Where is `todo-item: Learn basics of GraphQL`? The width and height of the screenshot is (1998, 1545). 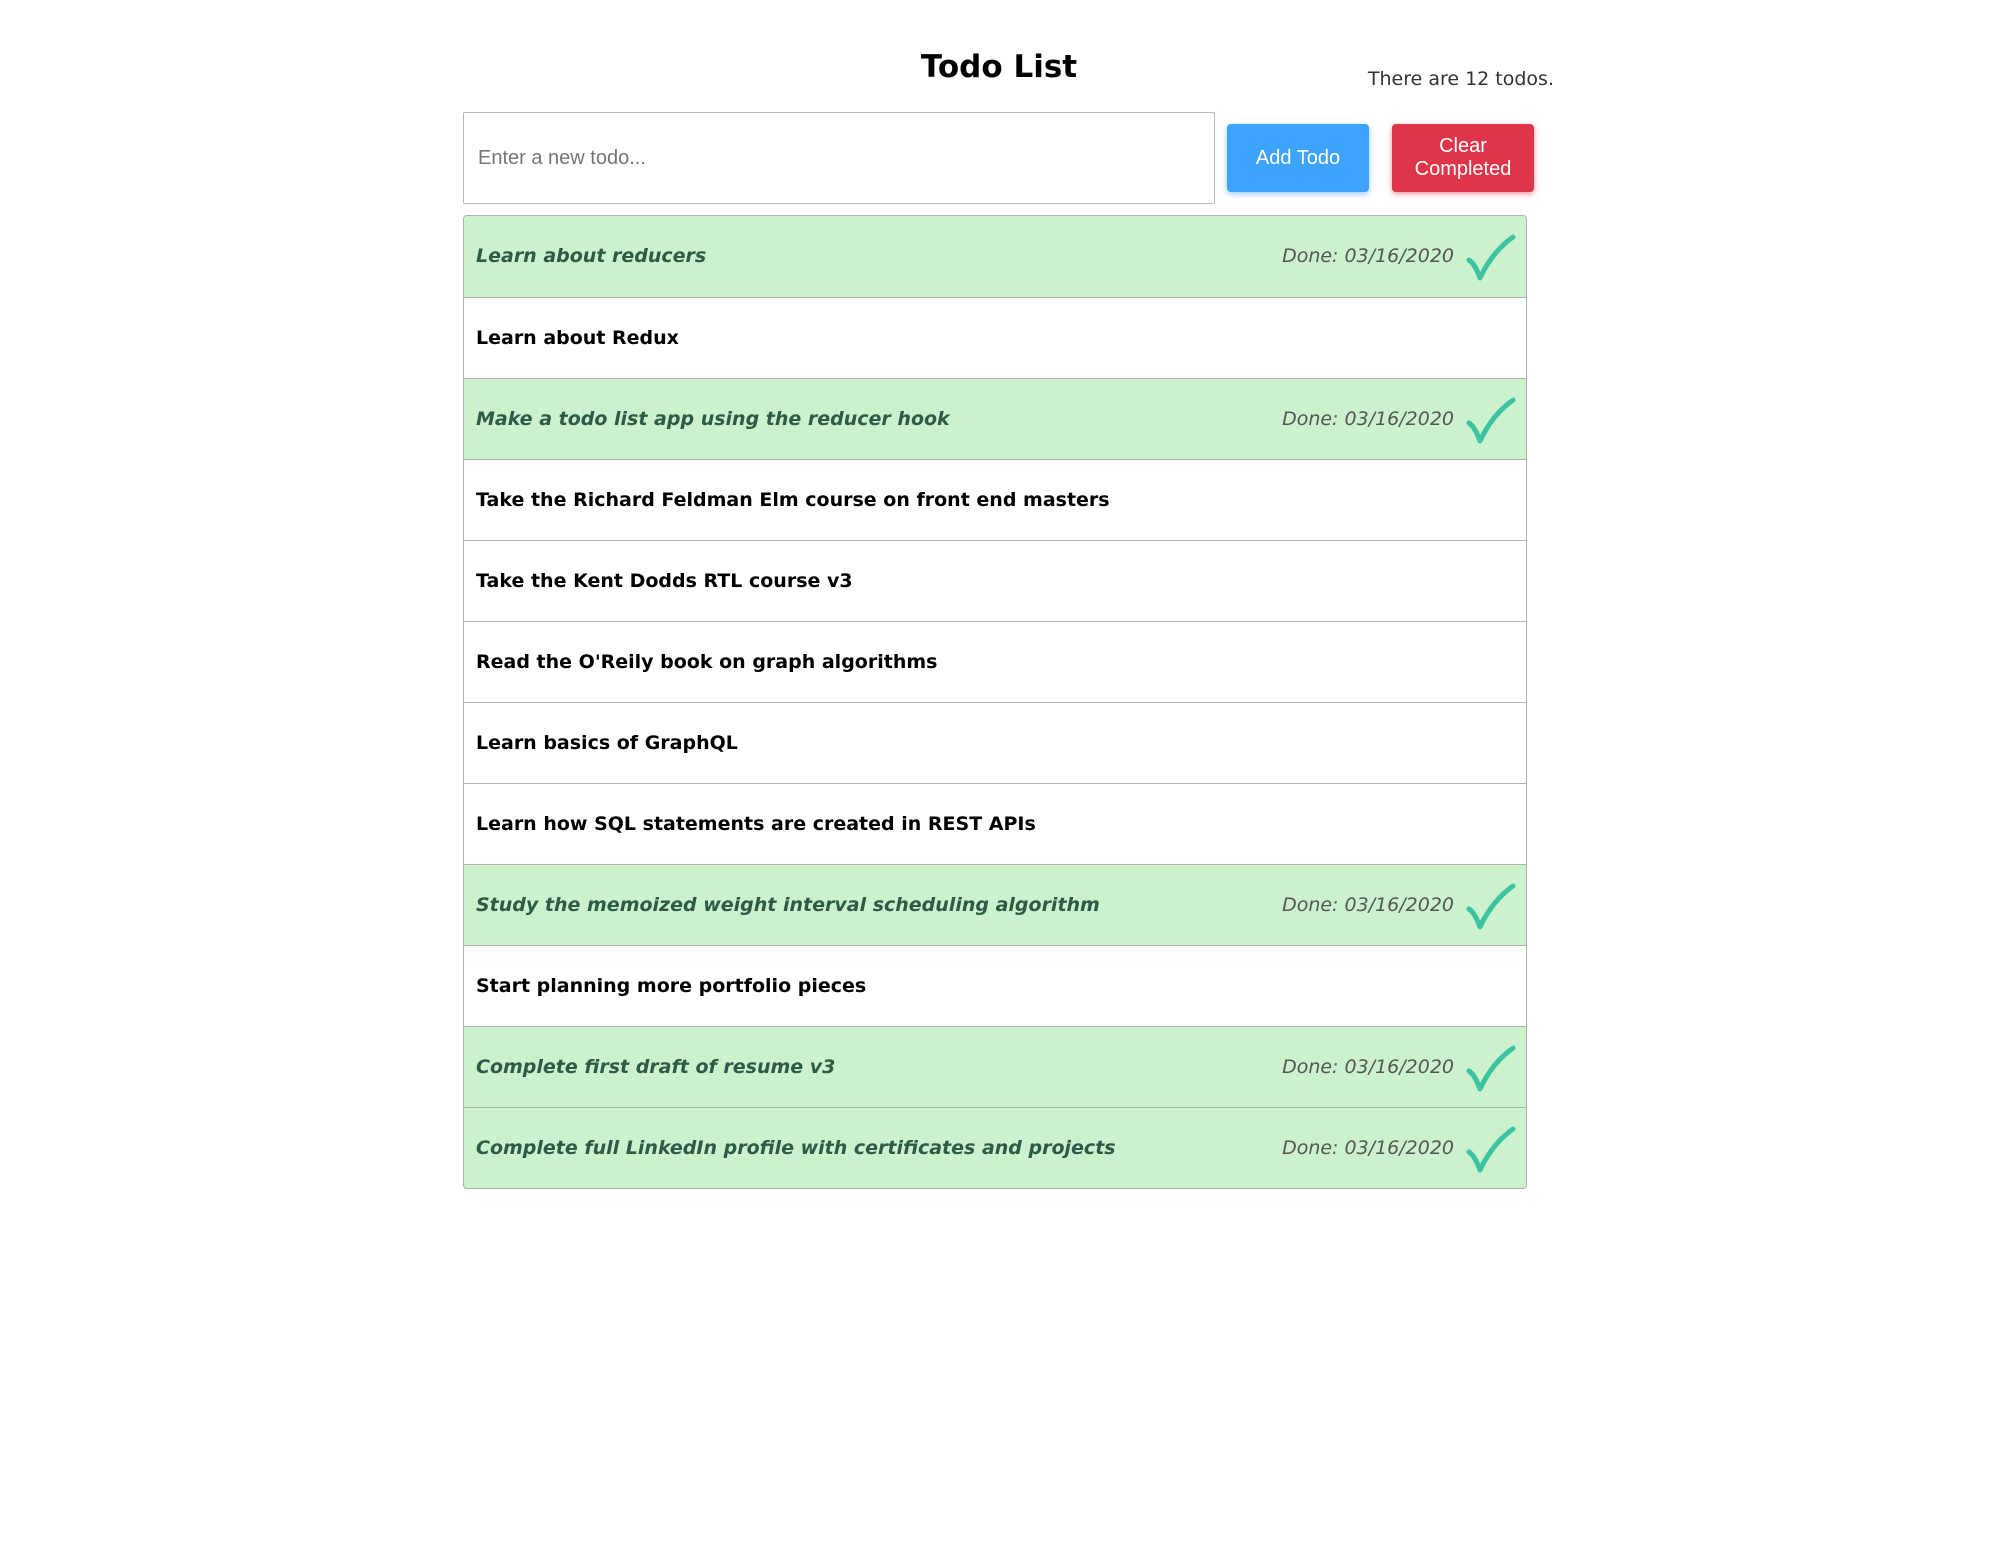 todo-item: Learn basics of GraphQL is located at coordinates (995, 742).